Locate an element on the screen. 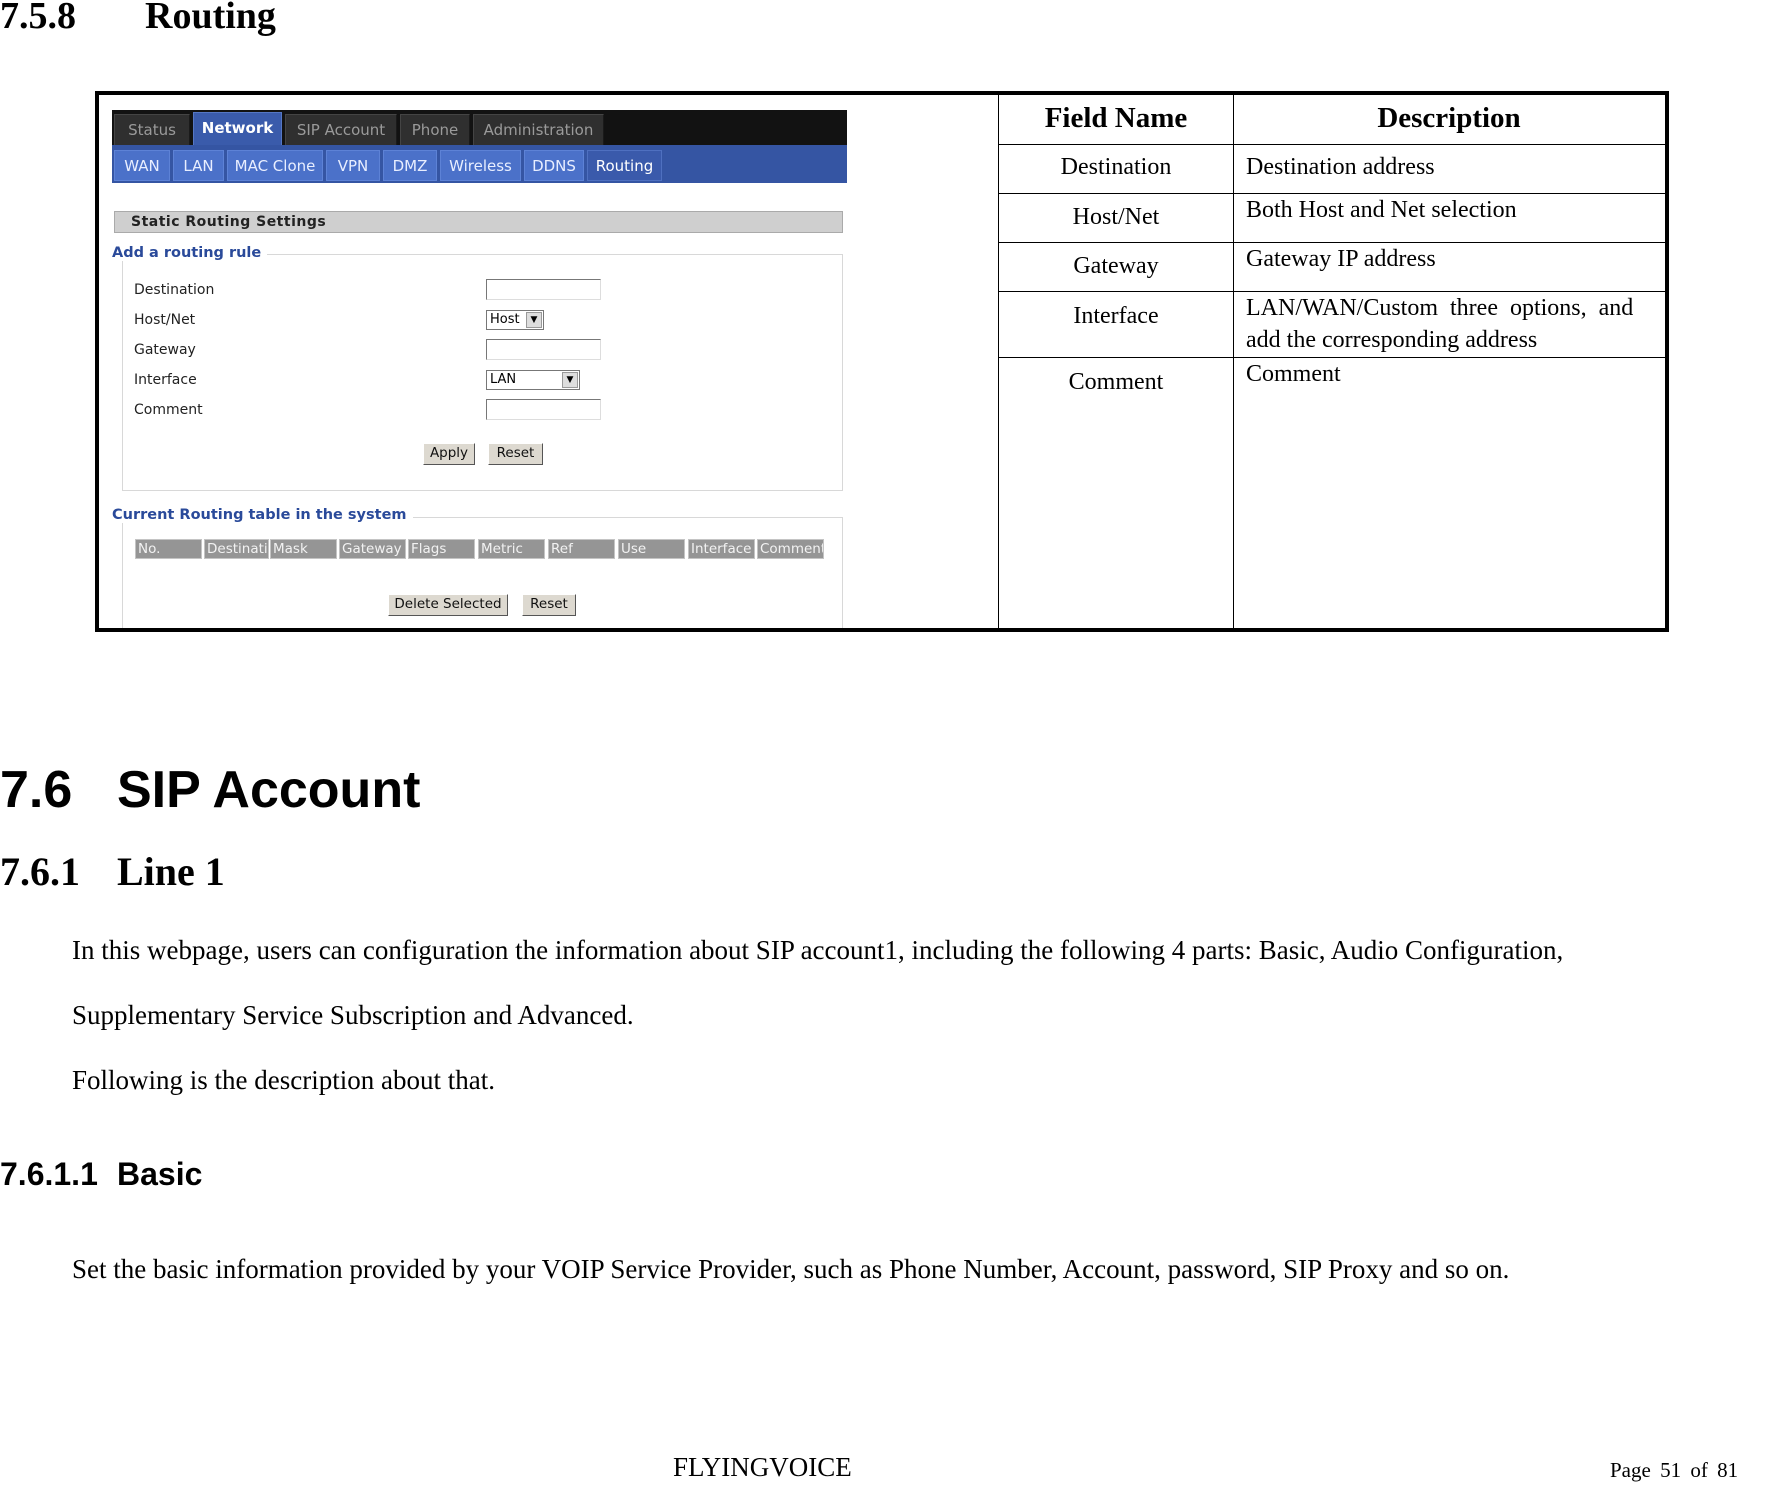 The image size is (1765, 1485). field-description-cell: Comment is located at coordinates (1293, 374).